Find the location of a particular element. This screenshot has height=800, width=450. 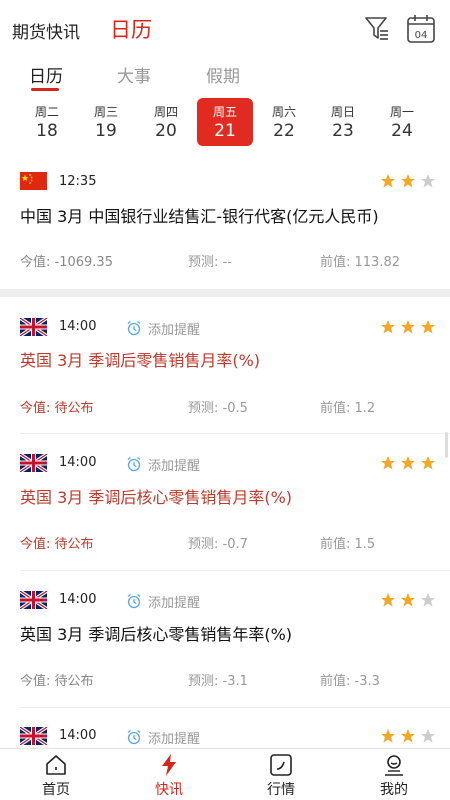

nav-label: 行情 is located at coordinates (281, 790).